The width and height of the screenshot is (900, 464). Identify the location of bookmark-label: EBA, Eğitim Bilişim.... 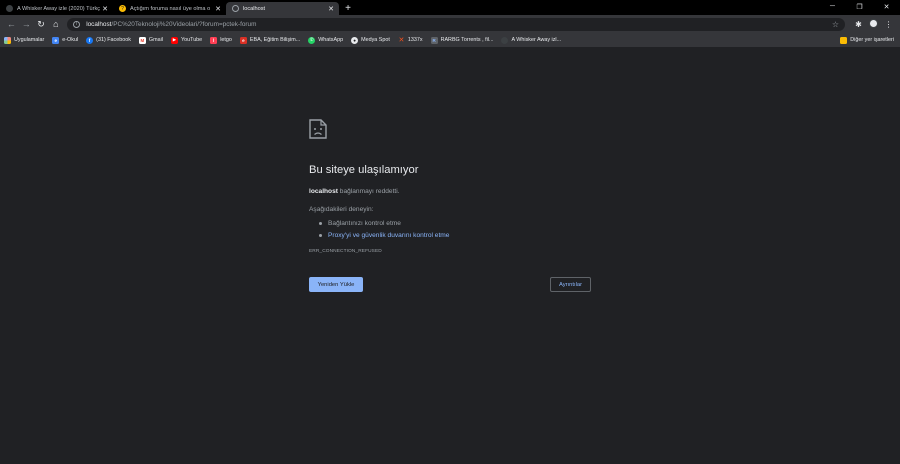
(275, 40).